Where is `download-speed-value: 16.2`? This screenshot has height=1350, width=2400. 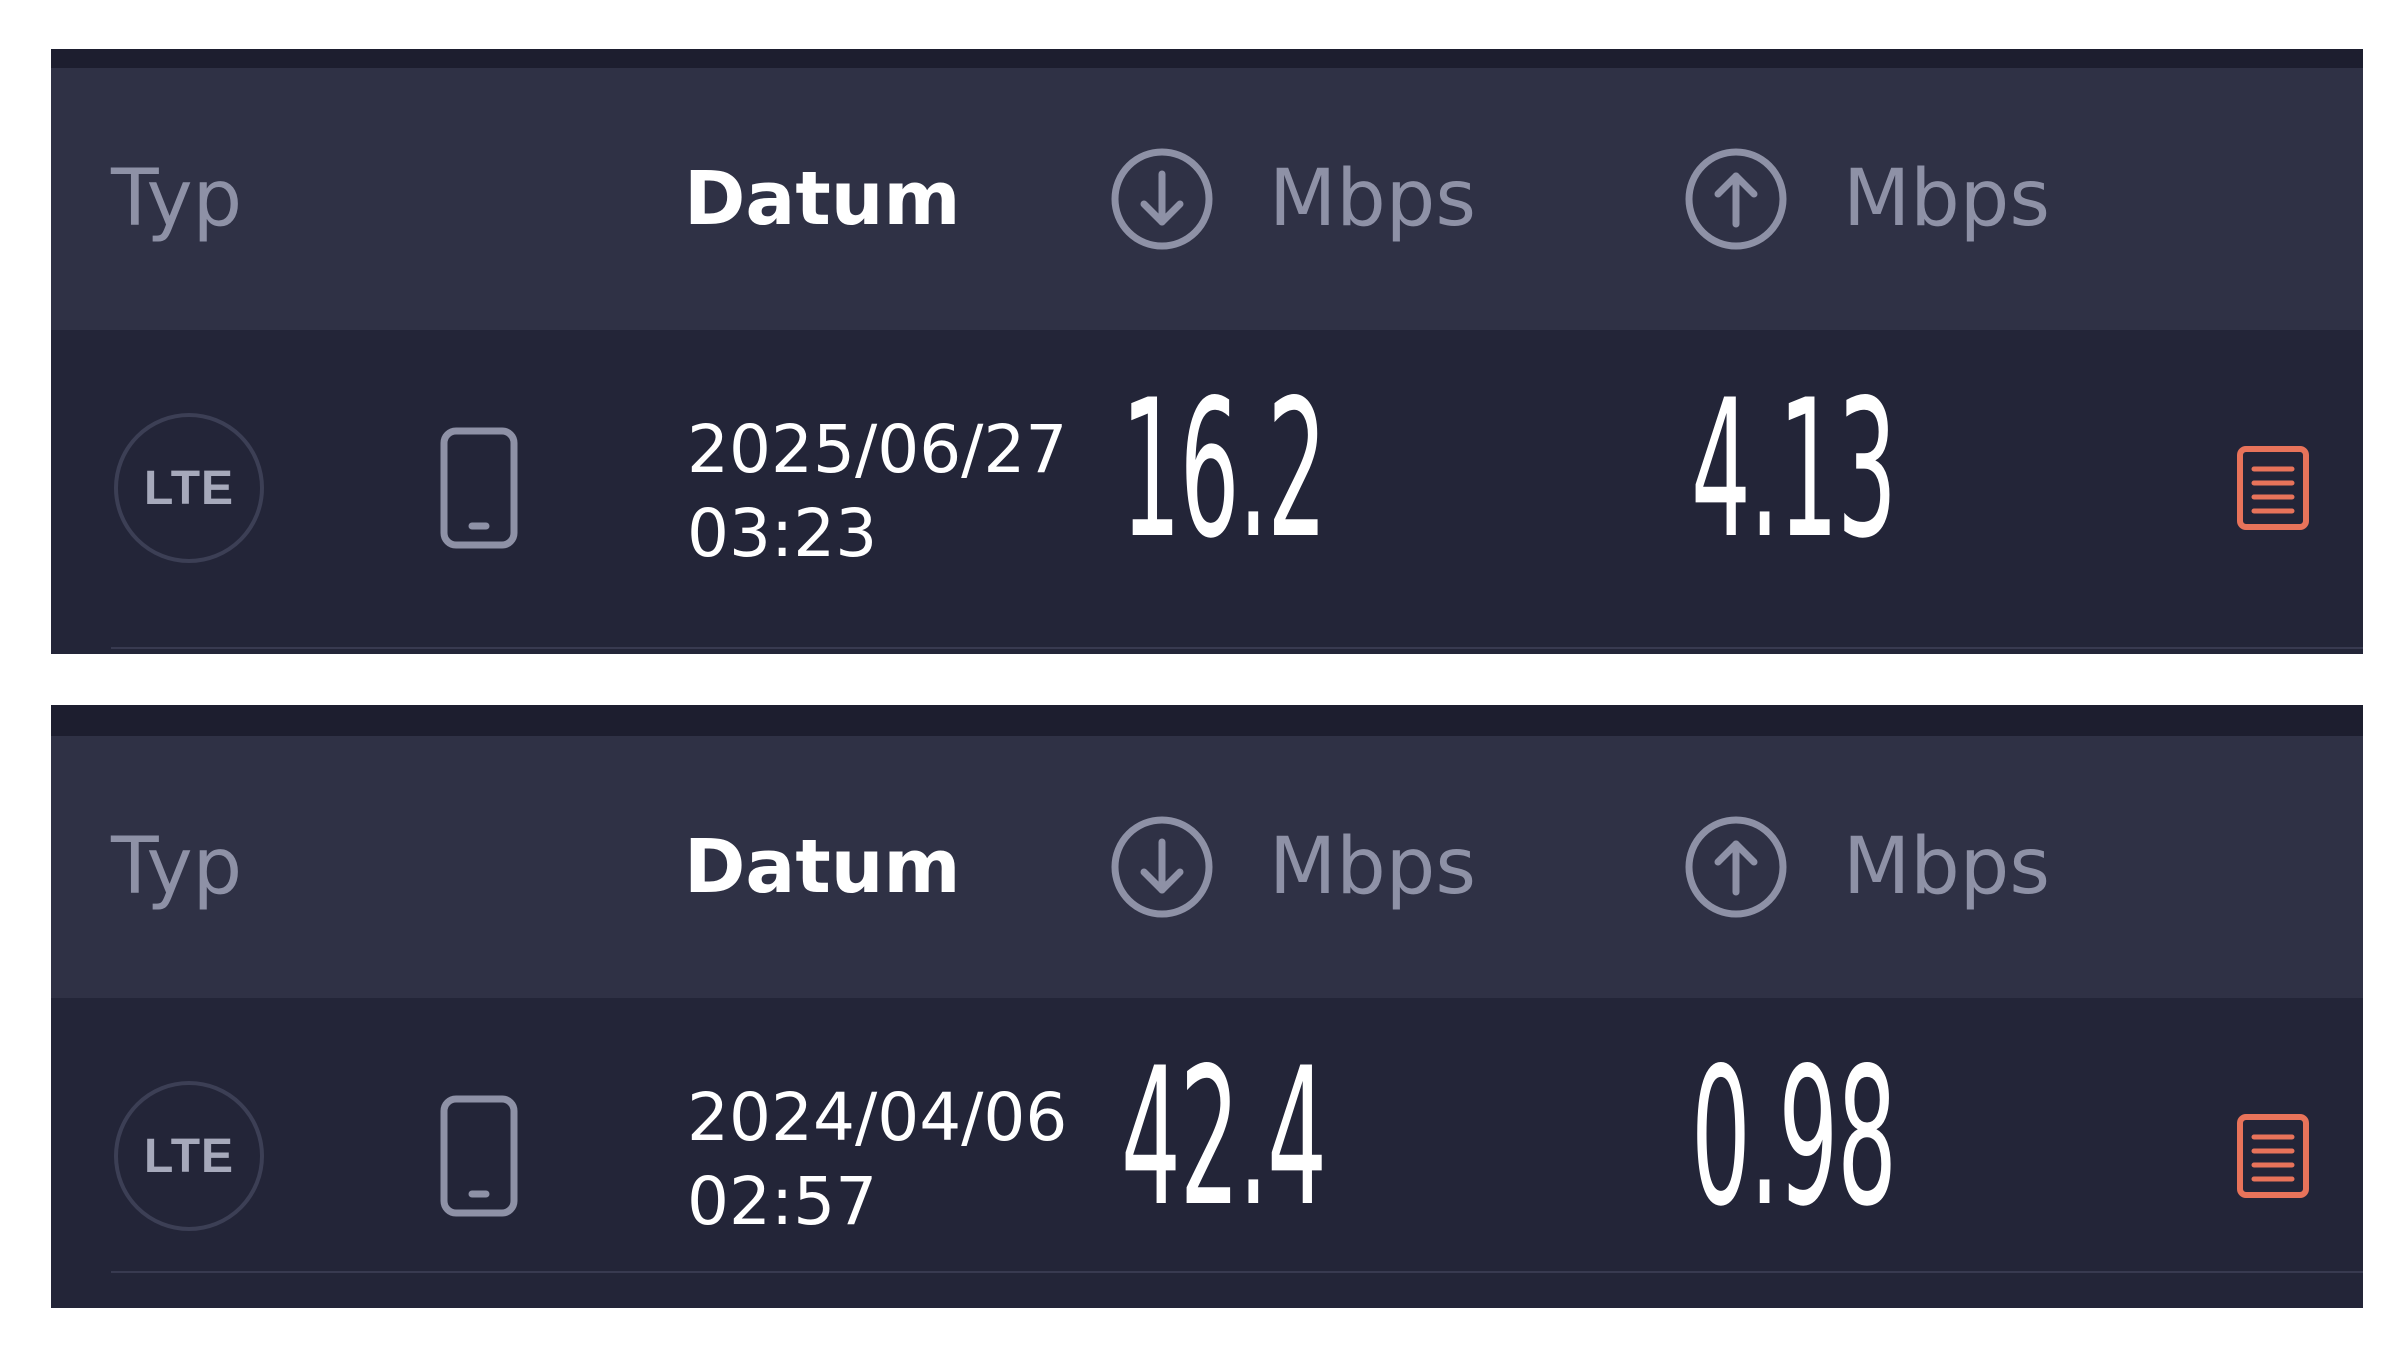 download-speed-value: 16.2 is located at coordinates (1224, 469).